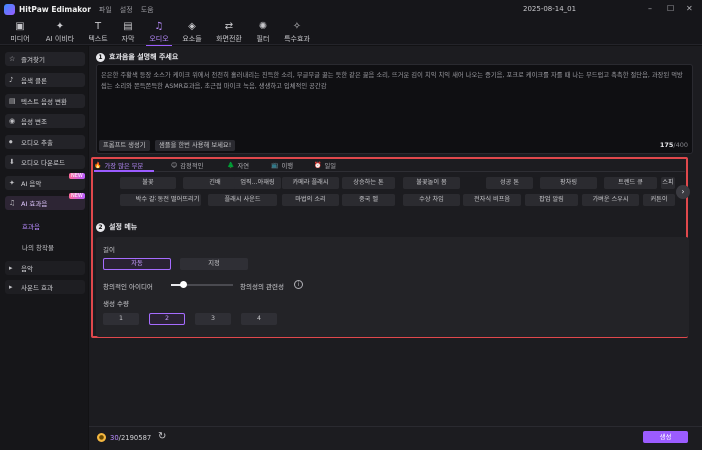 The height and width of the screenshot is (450, 702). I want to click on quantity-1-button: 1, so click(121, 319).